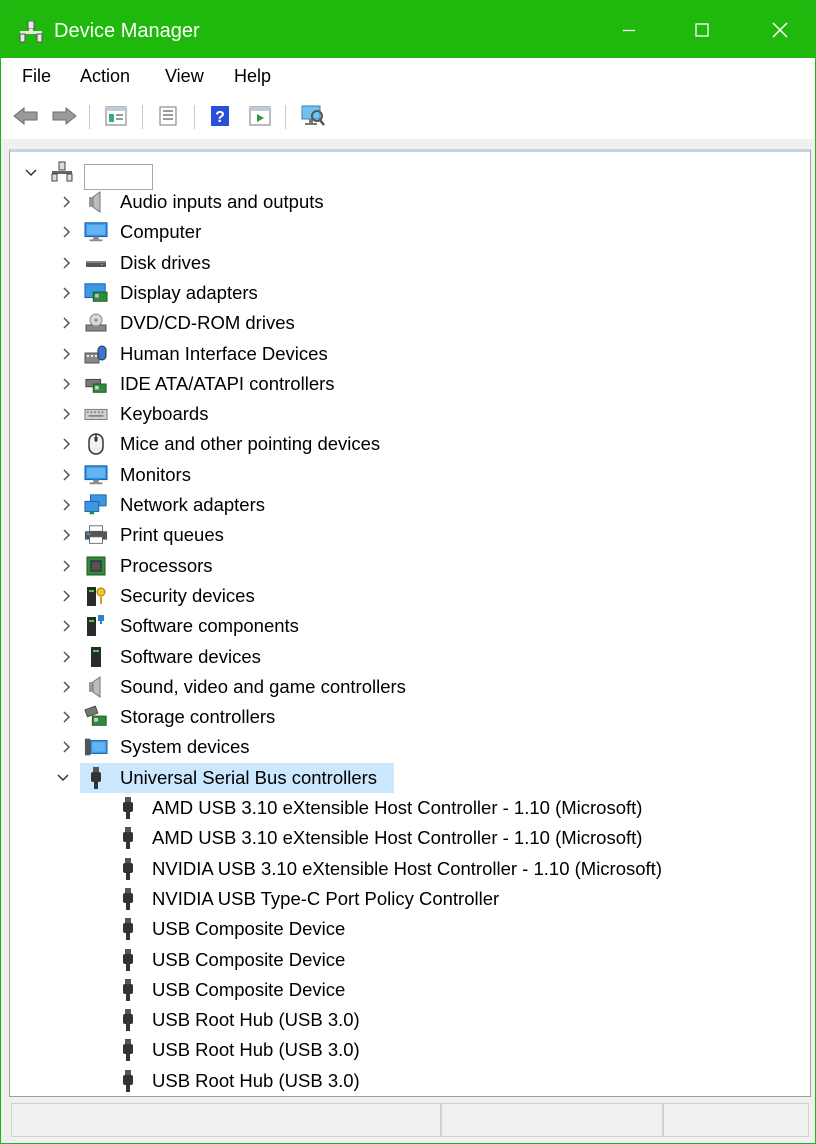 The image size is (816, 1144). Describe the element at coordinates (164, 414) in the screenshot. I see `category-label: Keyboards` at that location.